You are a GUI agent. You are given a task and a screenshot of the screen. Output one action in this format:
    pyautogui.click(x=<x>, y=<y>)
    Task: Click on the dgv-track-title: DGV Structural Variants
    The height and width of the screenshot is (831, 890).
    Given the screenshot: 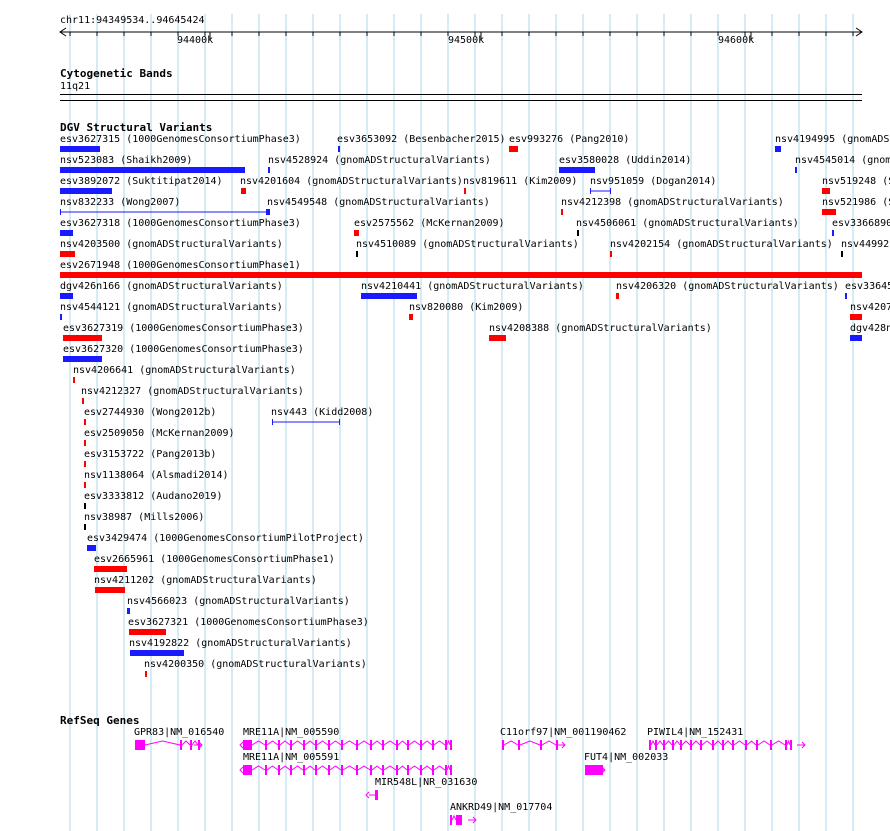 What is the action you would take?
    pyautogui.click(x=136, y=127)
    